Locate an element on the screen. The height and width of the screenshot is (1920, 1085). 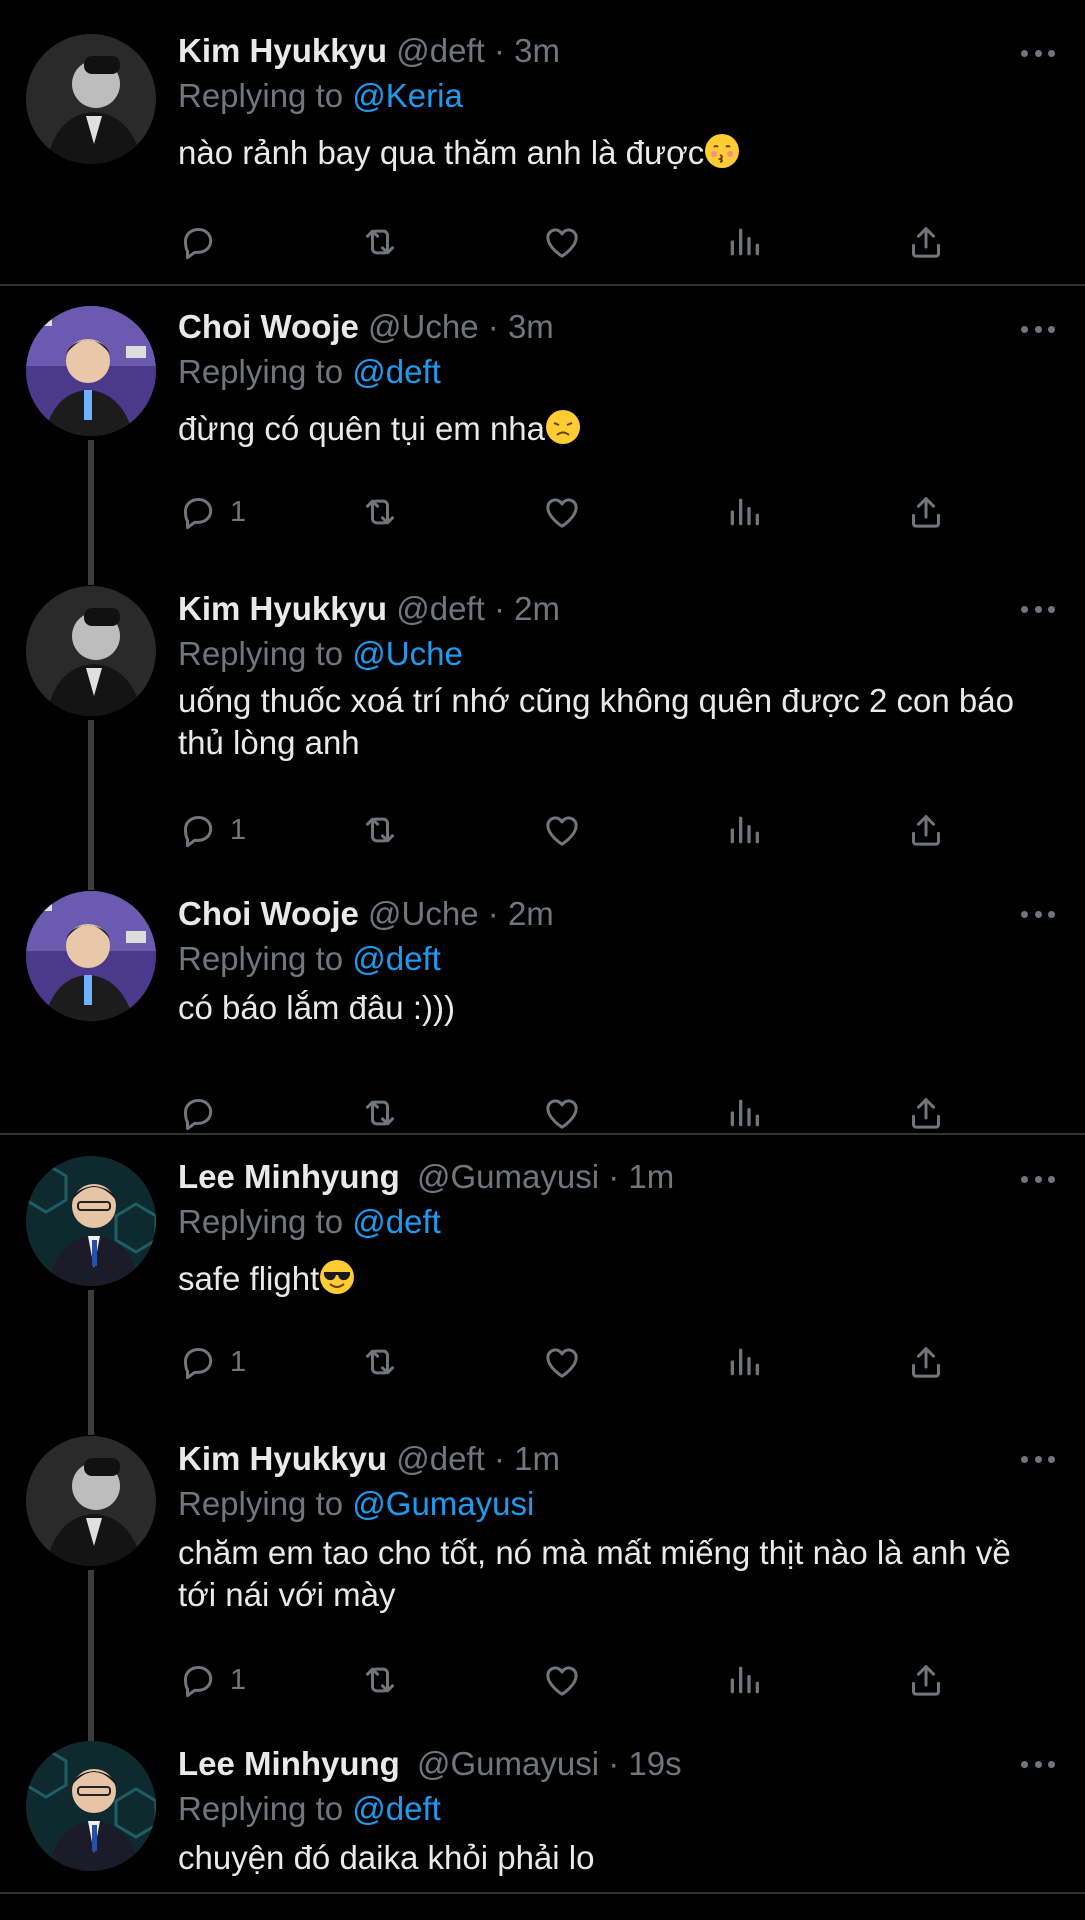
tweet-text: nào rảnh bay qua thăm anh là được is located at coordinates (616, 153).